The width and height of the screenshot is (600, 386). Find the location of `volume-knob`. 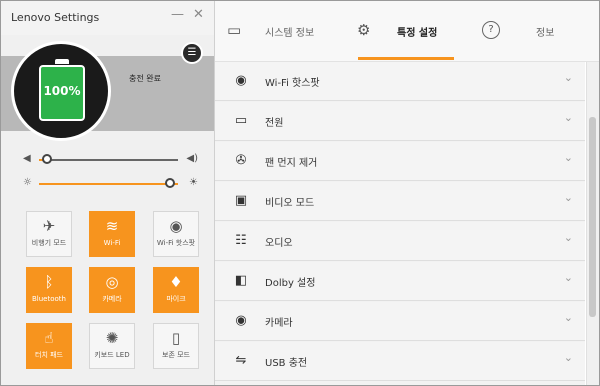

volume-knob is located at coordinates (47, 159).